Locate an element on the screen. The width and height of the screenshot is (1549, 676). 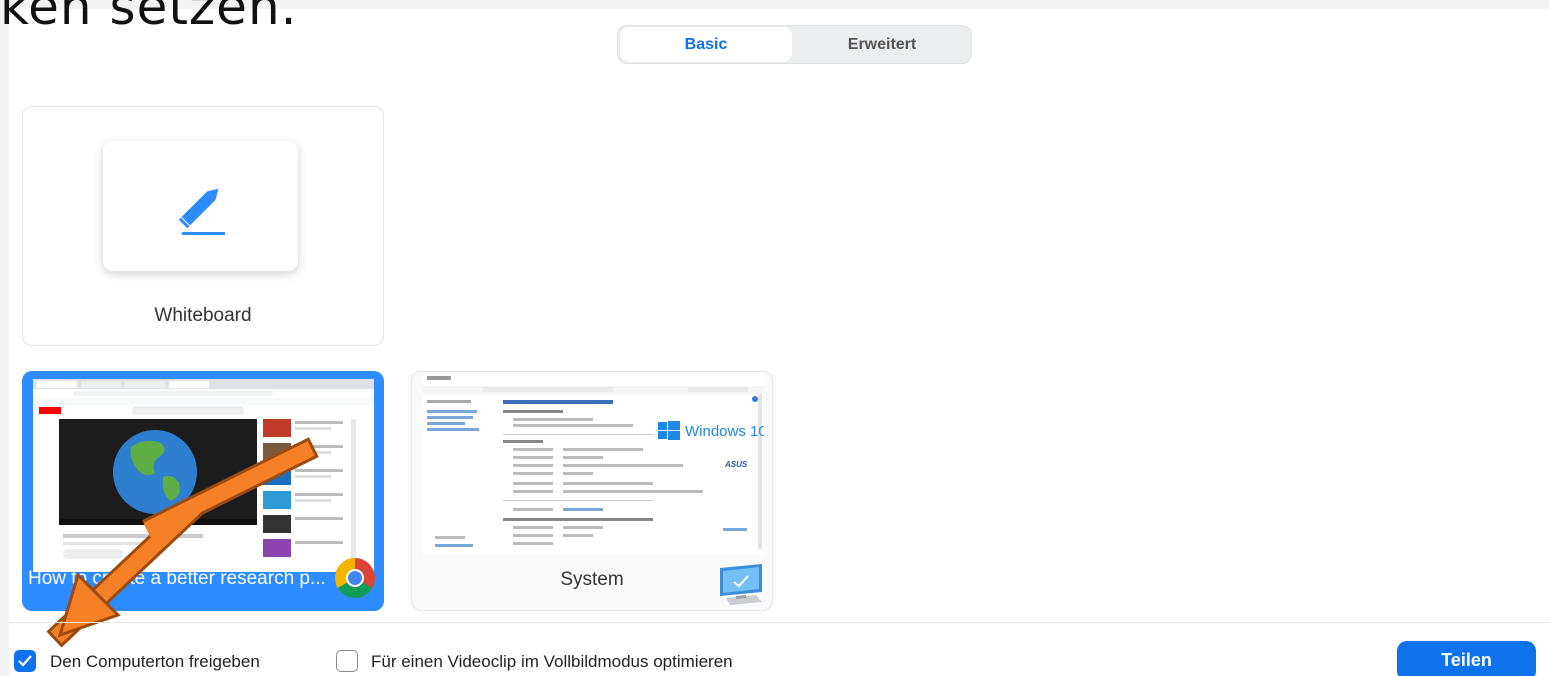
video-clip-checkbox is located at coordinates (347, 661).